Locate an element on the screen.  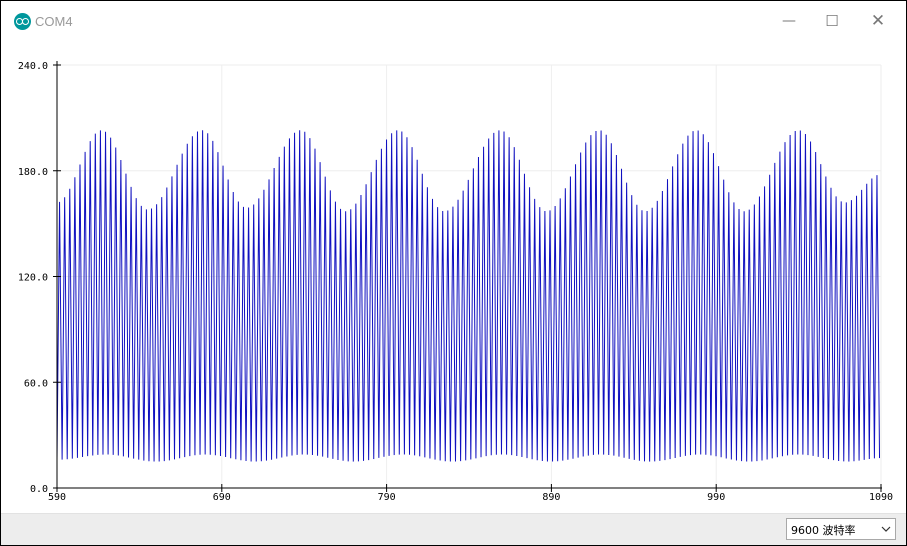
y-tick-label: 0.0 is located at coordinates (39, 489).